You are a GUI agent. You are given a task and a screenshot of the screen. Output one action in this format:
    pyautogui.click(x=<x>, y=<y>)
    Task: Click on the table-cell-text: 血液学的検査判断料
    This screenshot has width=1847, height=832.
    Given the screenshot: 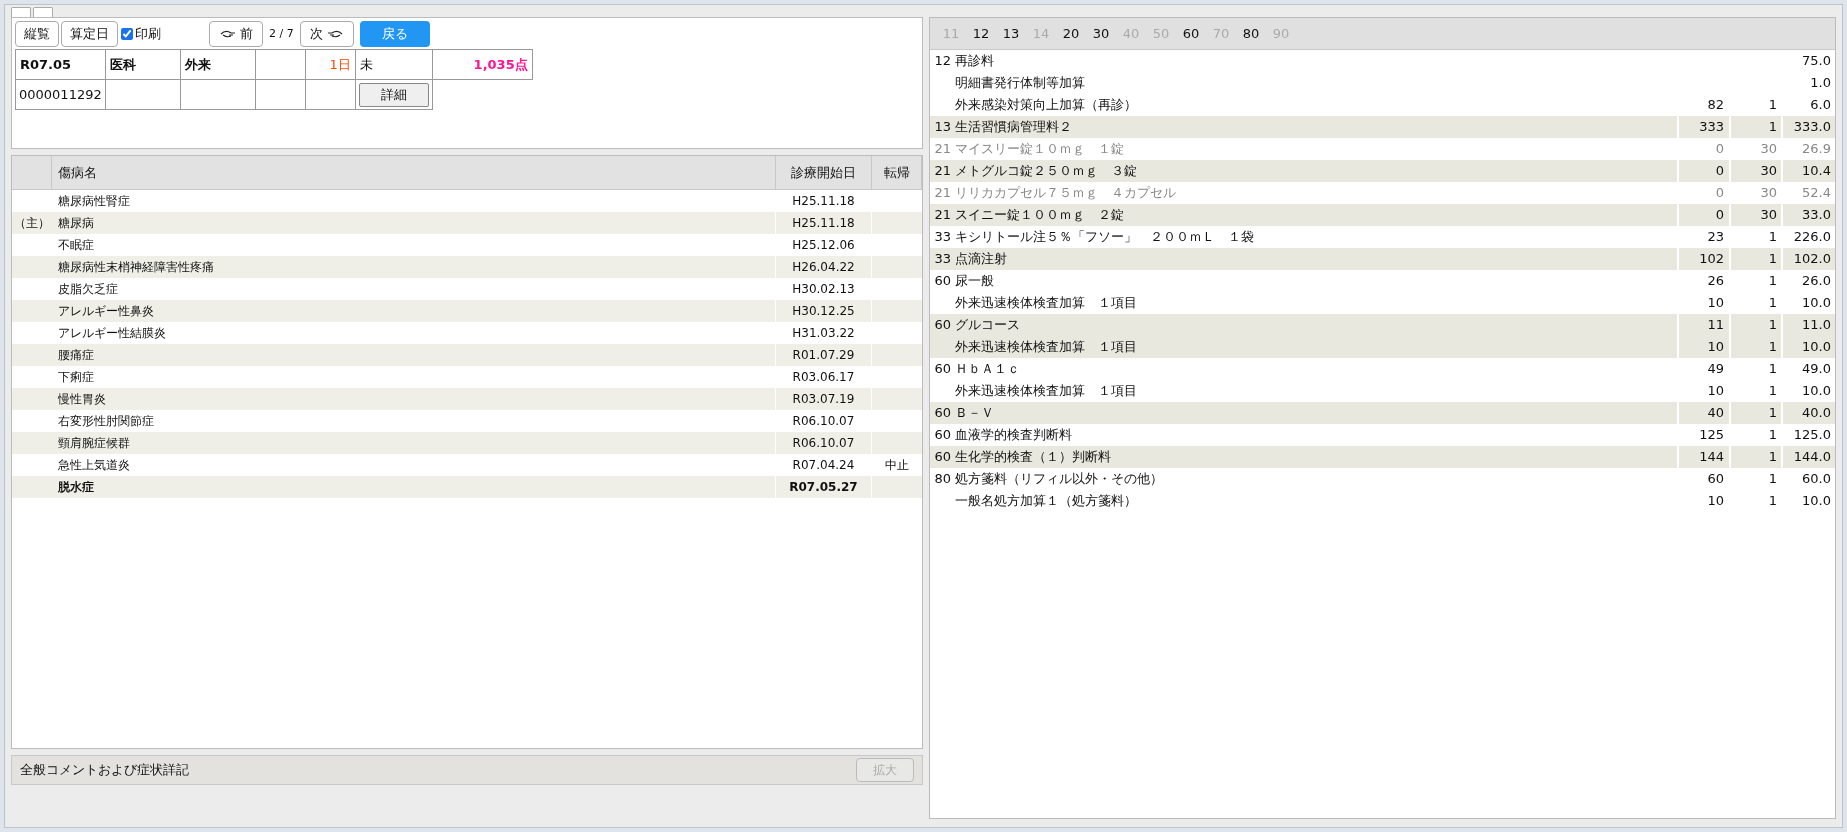 What is the action you would take?
    pyautogui.click(x=1013, y=435)
    